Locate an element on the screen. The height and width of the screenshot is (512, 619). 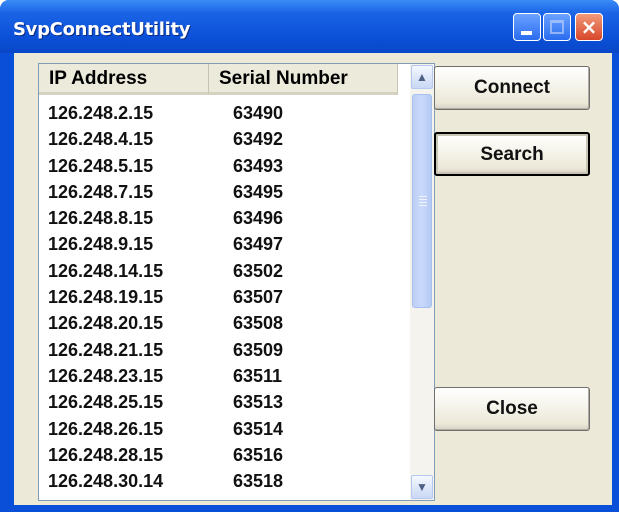
grip-icon is located at coordinates (423, 201).